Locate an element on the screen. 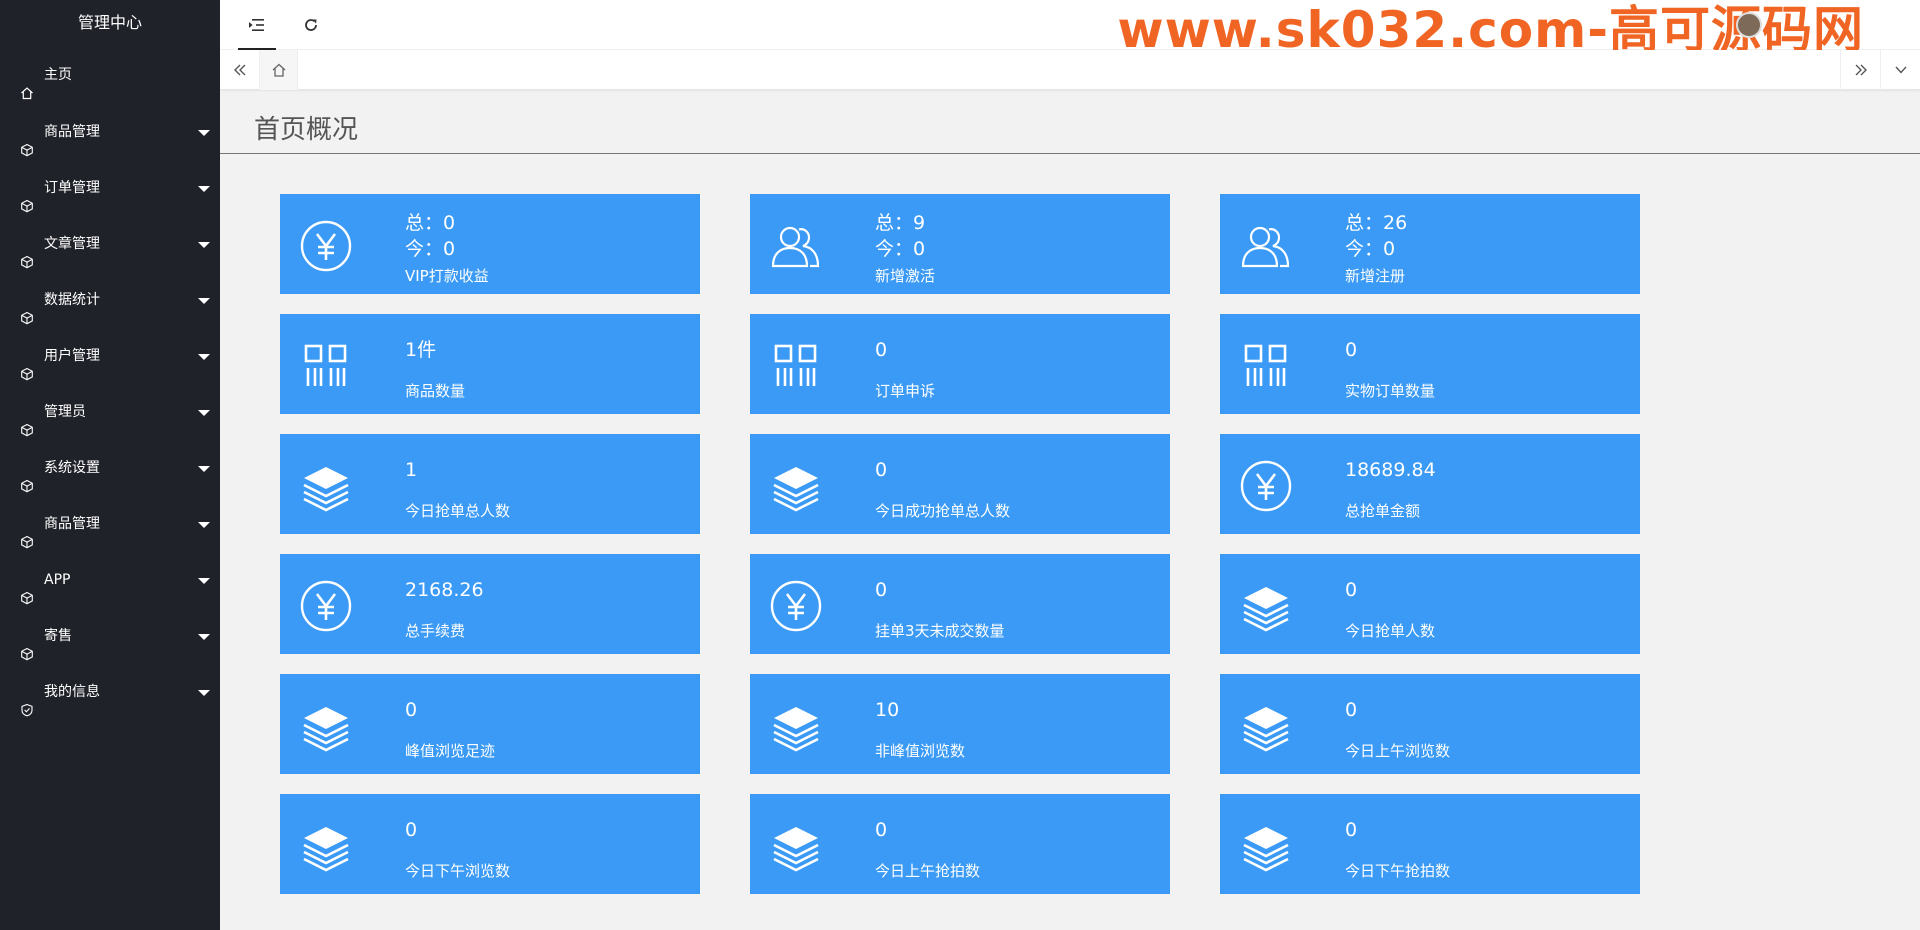 This screenshot has width=1920, height=930. stat-value: 2168.26 is located at coordinates (444, 590).